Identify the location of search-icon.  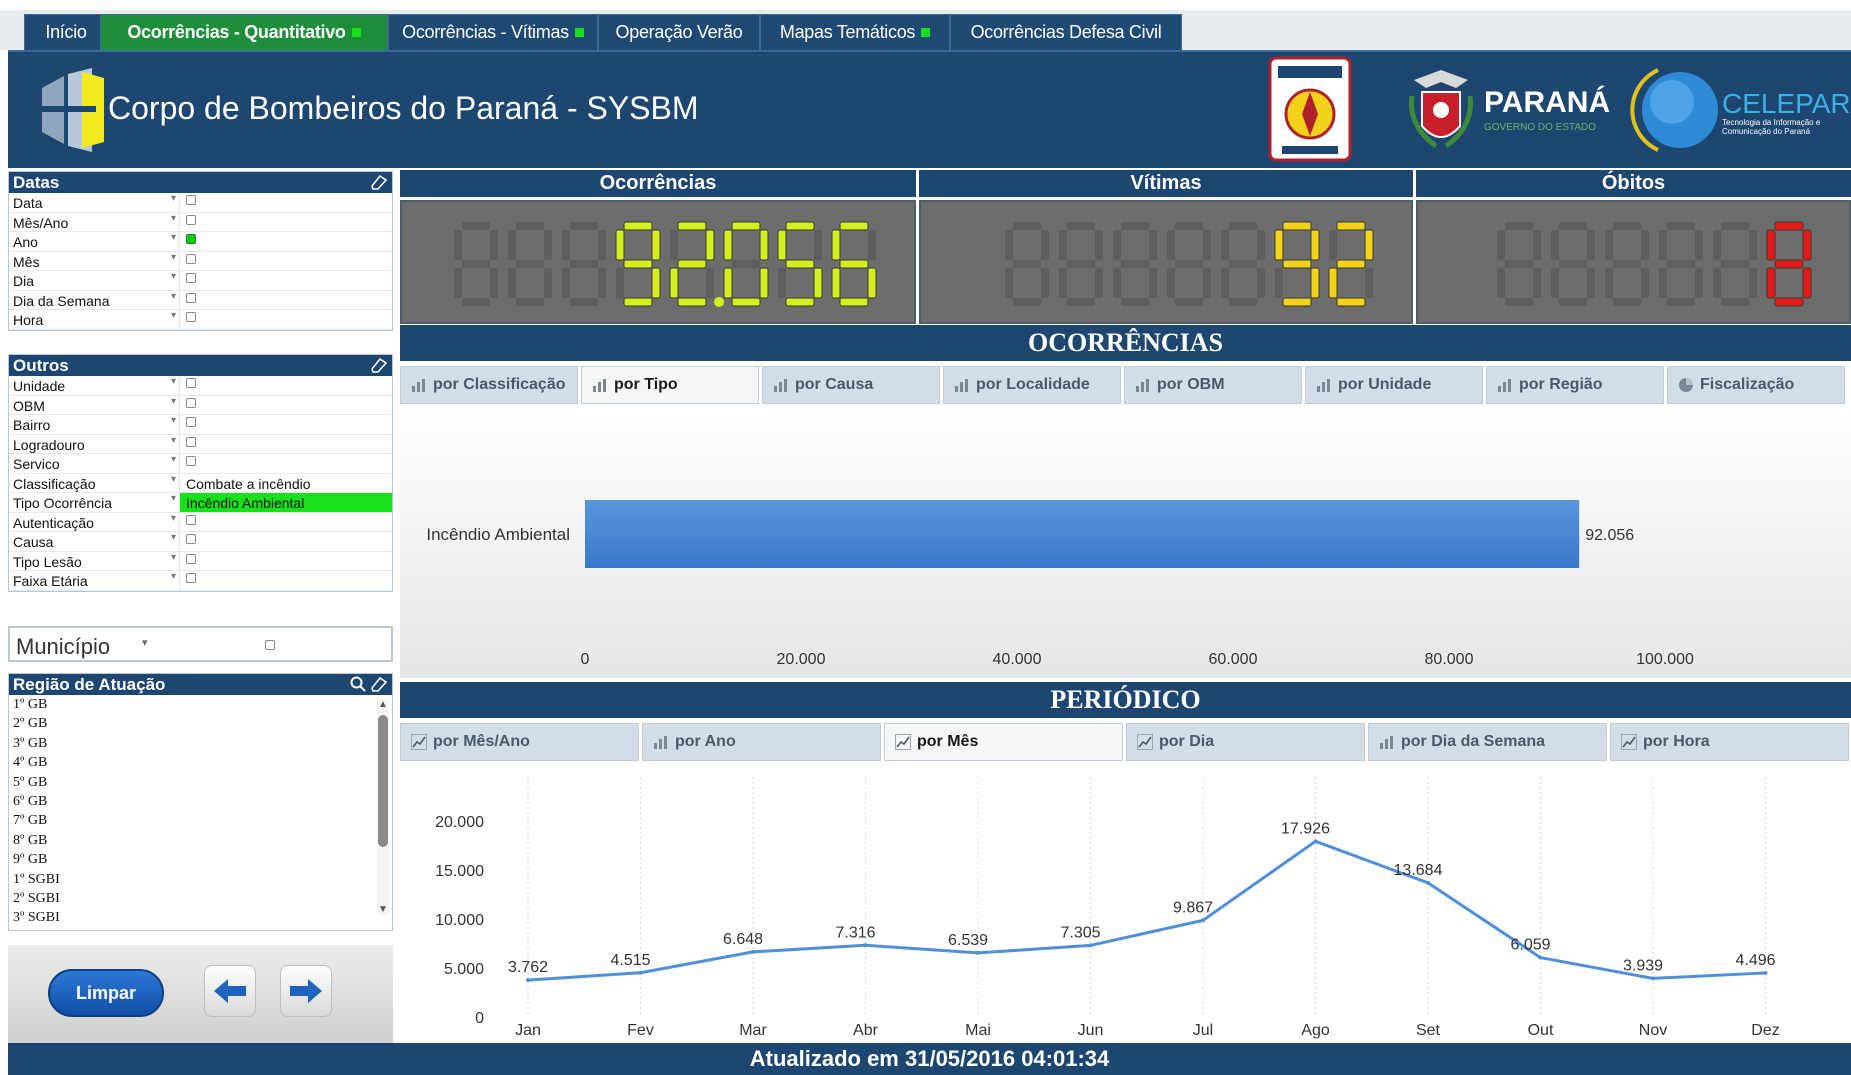
(358, 684).